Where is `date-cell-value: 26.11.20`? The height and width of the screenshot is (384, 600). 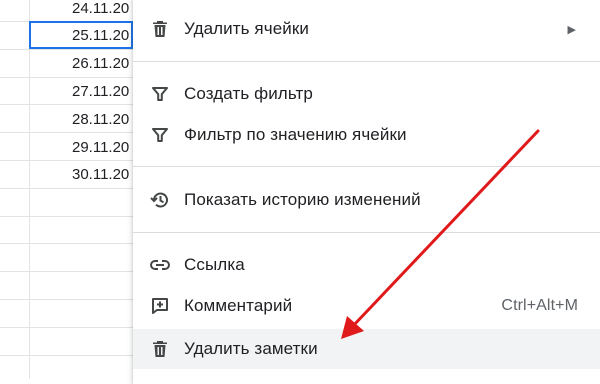 date-cell-value: 26.11.20 is located at coordinates (101, 63).